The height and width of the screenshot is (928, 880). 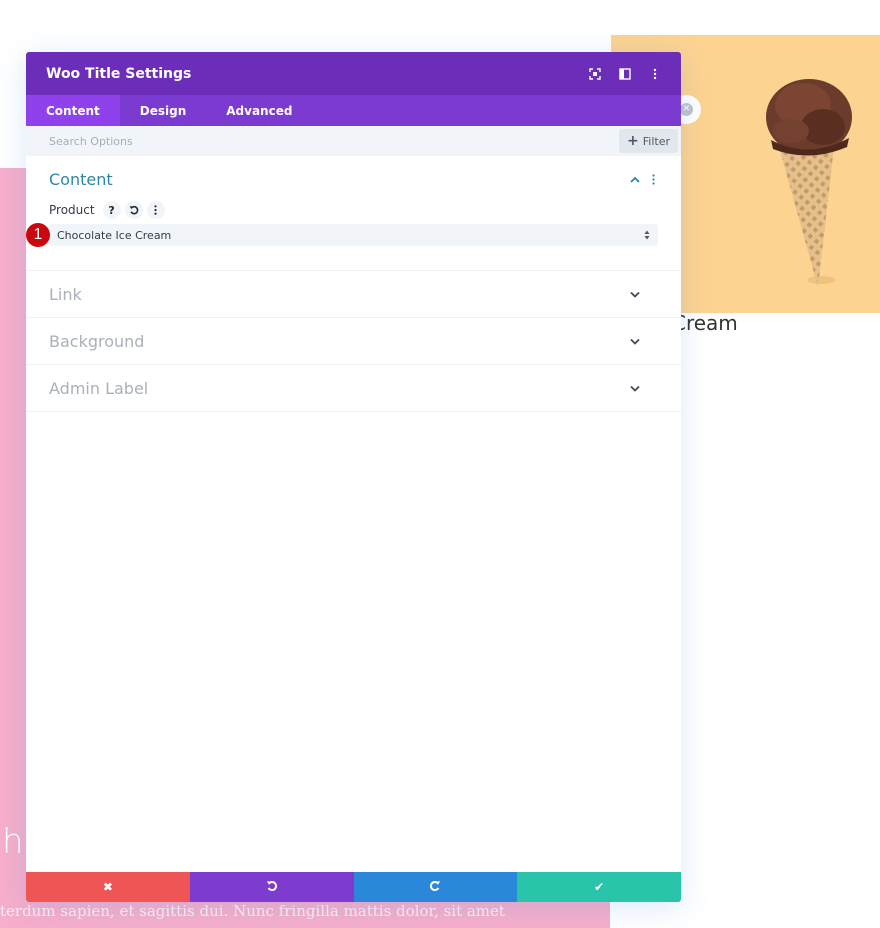 What do you see at coordinates (595, 73) in the screenshot?
I see `expand-icon` at bounding box center [595, 73].